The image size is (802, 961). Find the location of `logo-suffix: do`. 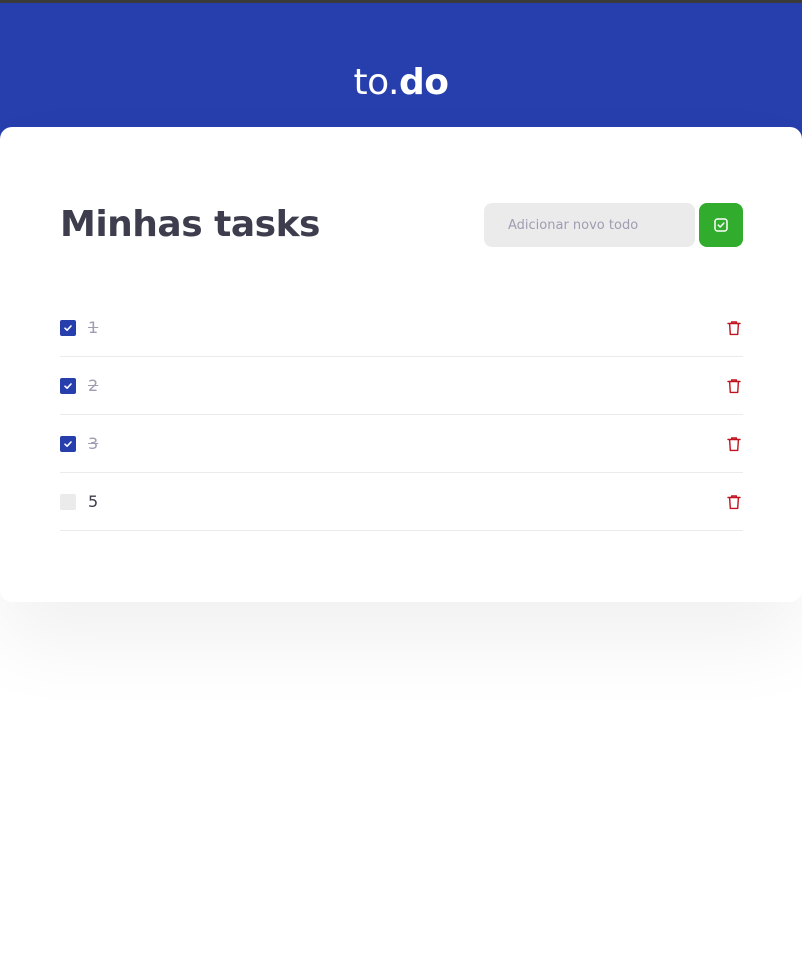

logo-suffix: do is located at coordinates (423, 82).